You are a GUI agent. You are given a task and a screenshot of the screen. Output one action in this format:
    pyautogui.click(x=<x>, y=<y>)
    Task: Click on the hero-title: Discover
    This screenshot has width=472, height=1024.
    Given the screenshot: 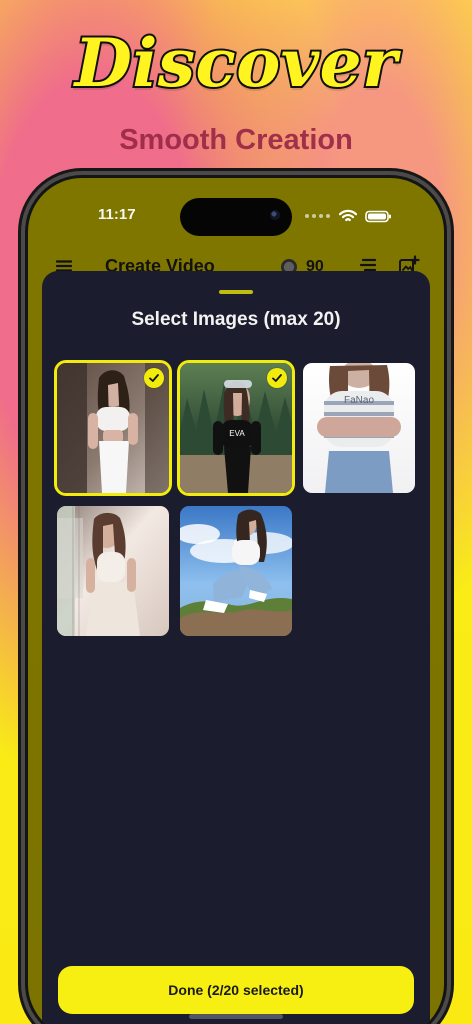 What is the action you would take?
    pyautogui.click(x=236, y=63)
    